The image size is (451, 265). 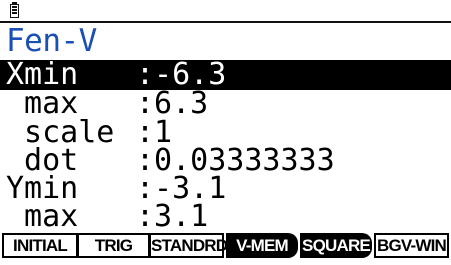 What do you see at coordinates (42, 216) in the screenshot?
I see `field-label: max` at bounding box center [42, 216].